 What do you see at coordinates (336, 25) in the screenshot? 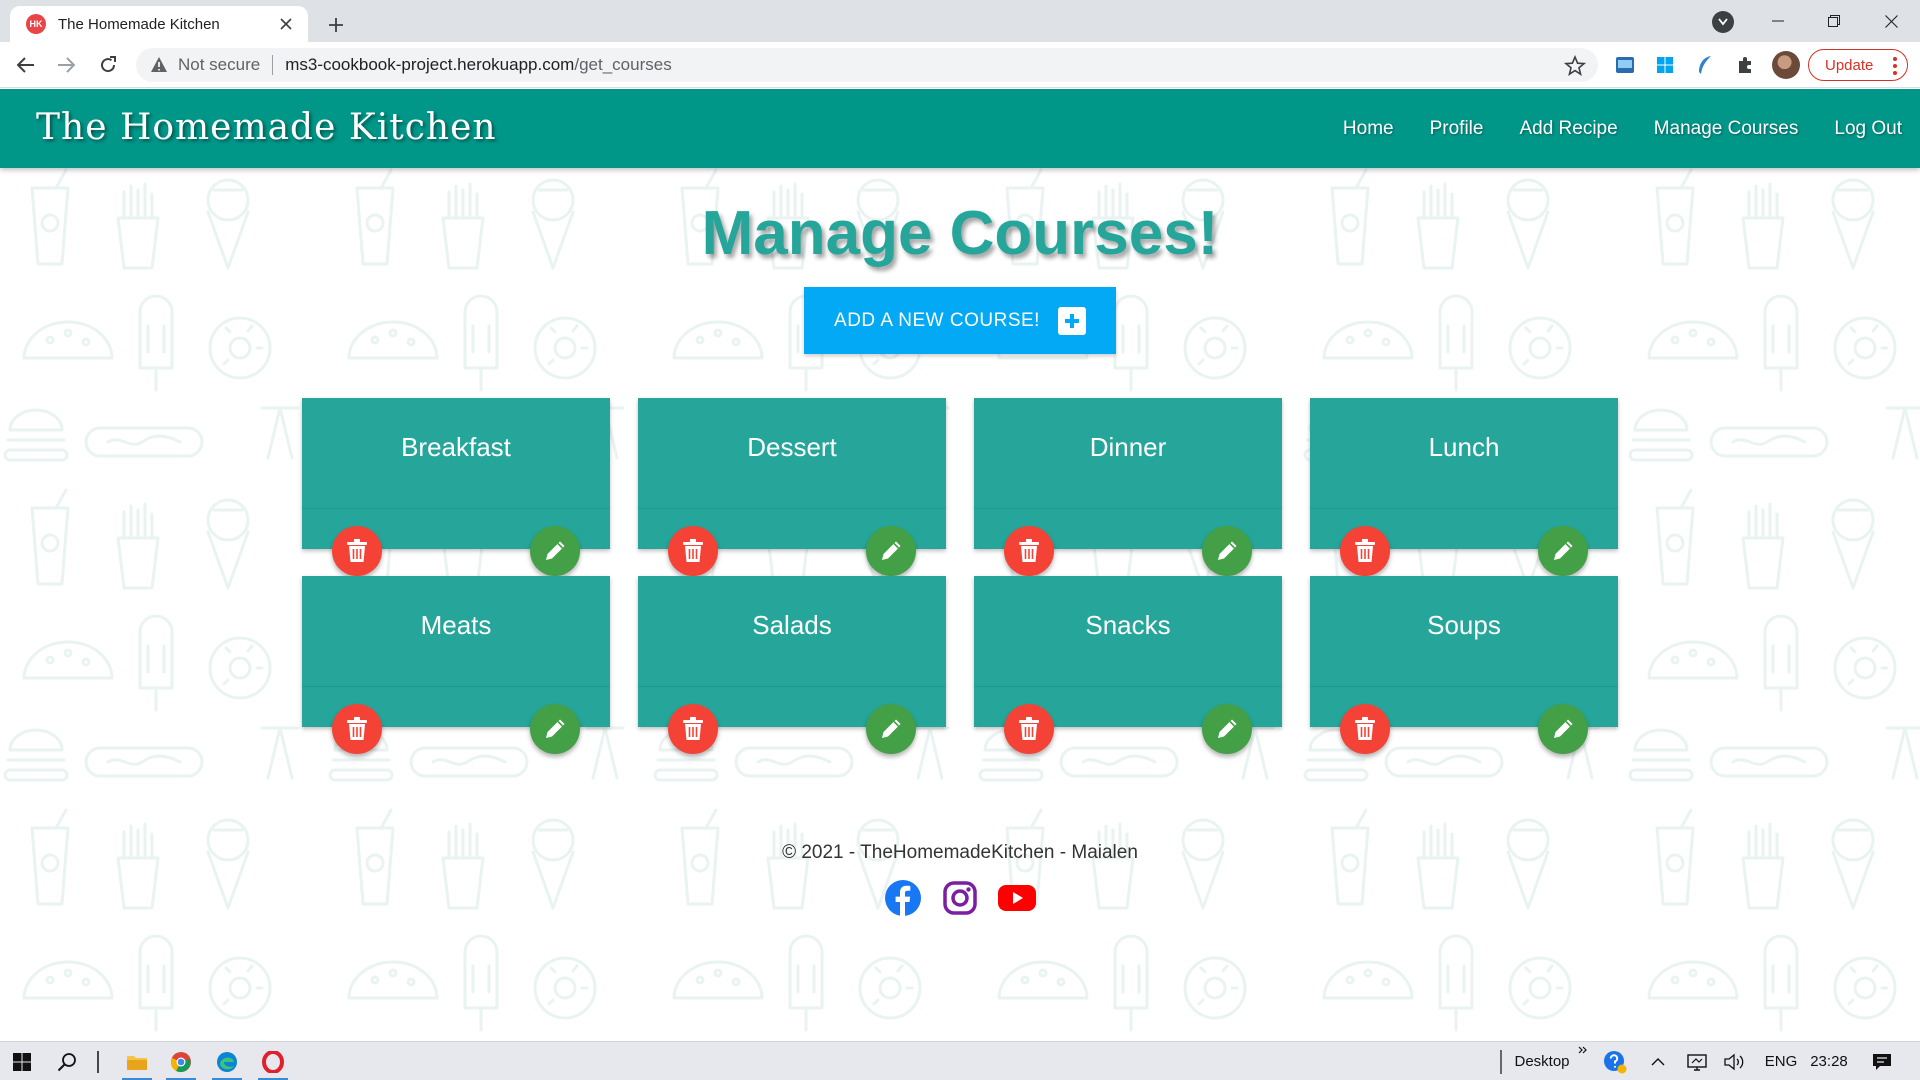
I see `new-tab-button` at bounding box center [336, 25].